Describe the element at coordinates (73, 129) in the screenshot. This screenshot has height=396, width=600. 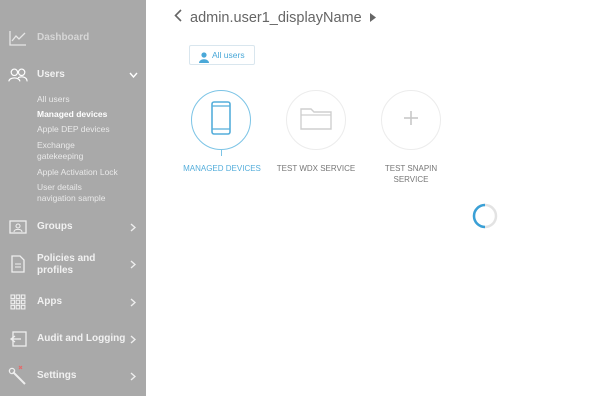
I see `sidebar-subitem-apple-dep-devices: Apple DEP devices` at that location.